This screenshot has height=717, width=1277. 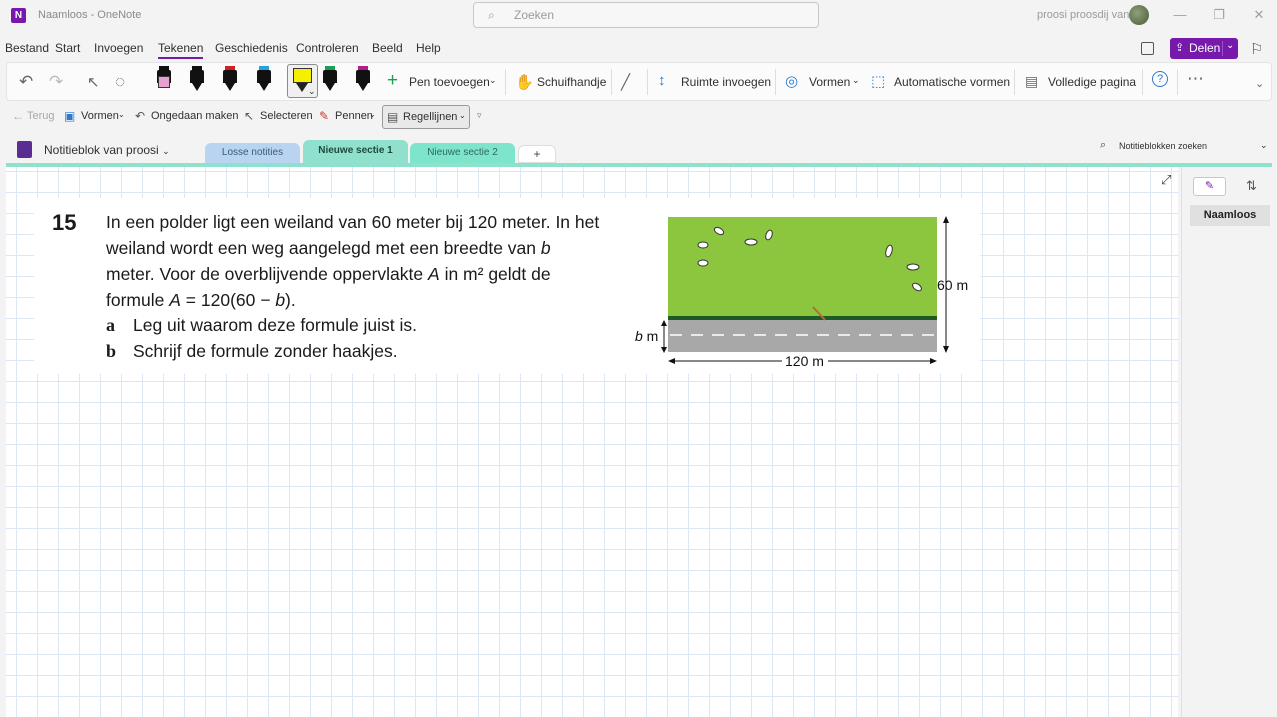 What do you see at coordinates (118, 48) in the screenshot?
I see `menu-invoegen: Invoegen` at bounding box center [118, 48].